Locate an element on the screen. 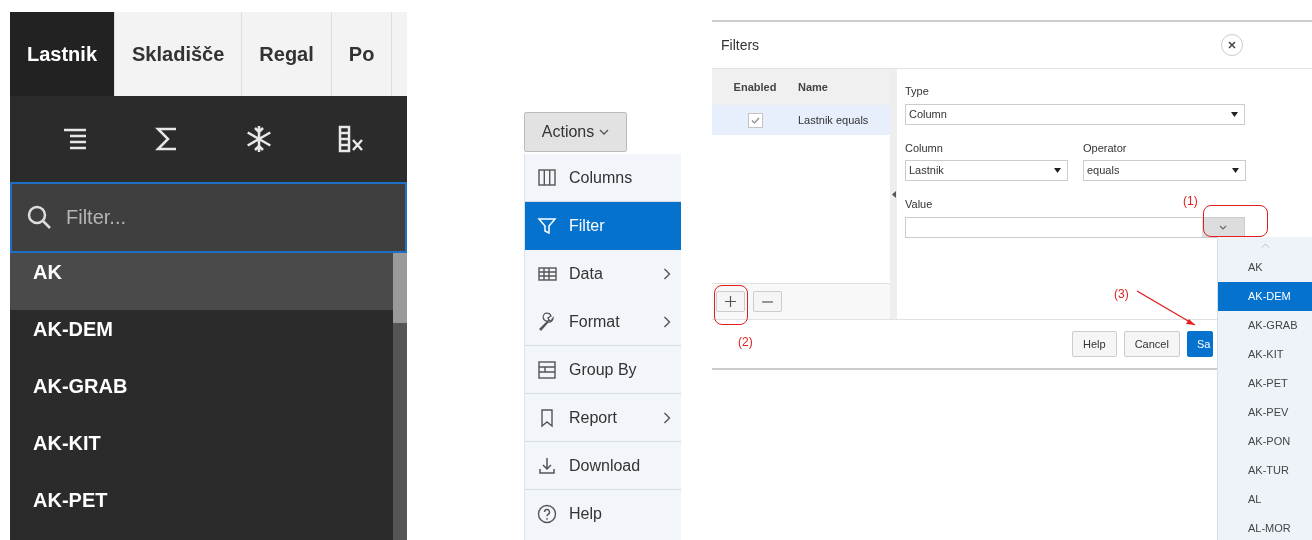 Image resolution: width=1312 pixels, height=540 pixels. value-option: AL-MOR is located at coordinates (1265, 527).